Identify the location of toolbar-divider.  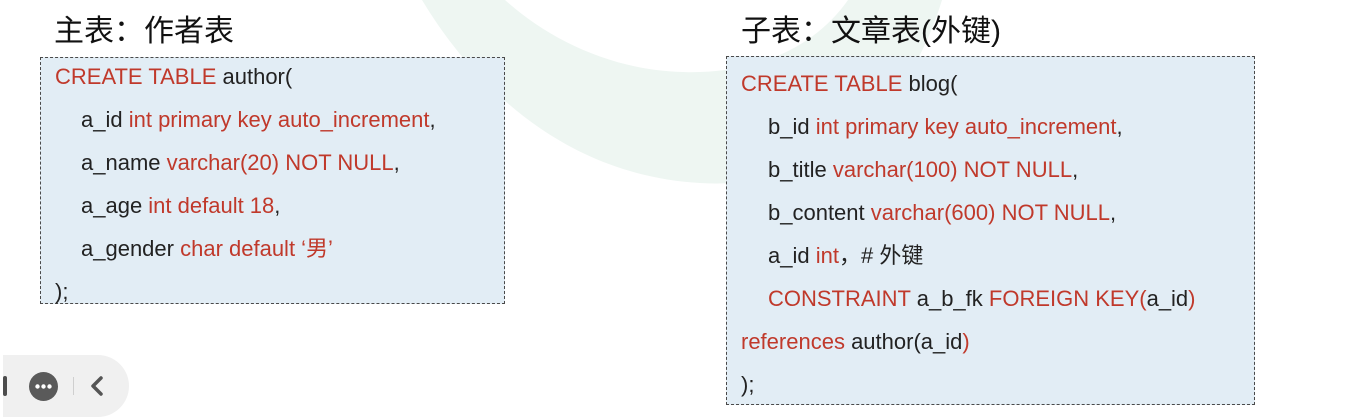
(73, 386).